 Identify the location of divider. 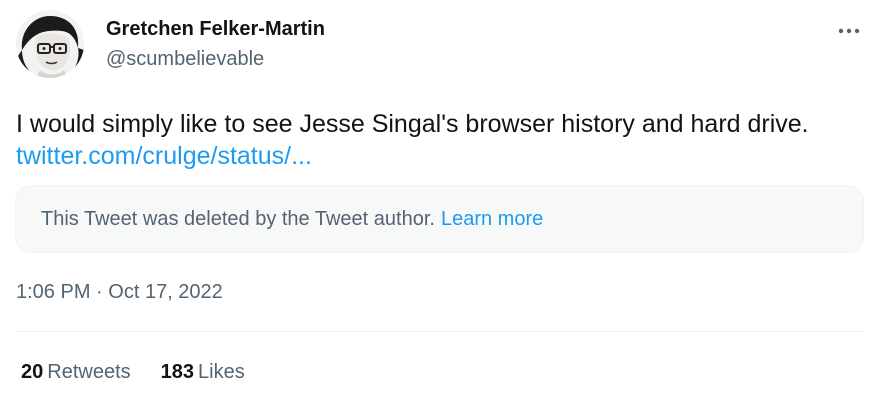
(440, 331).